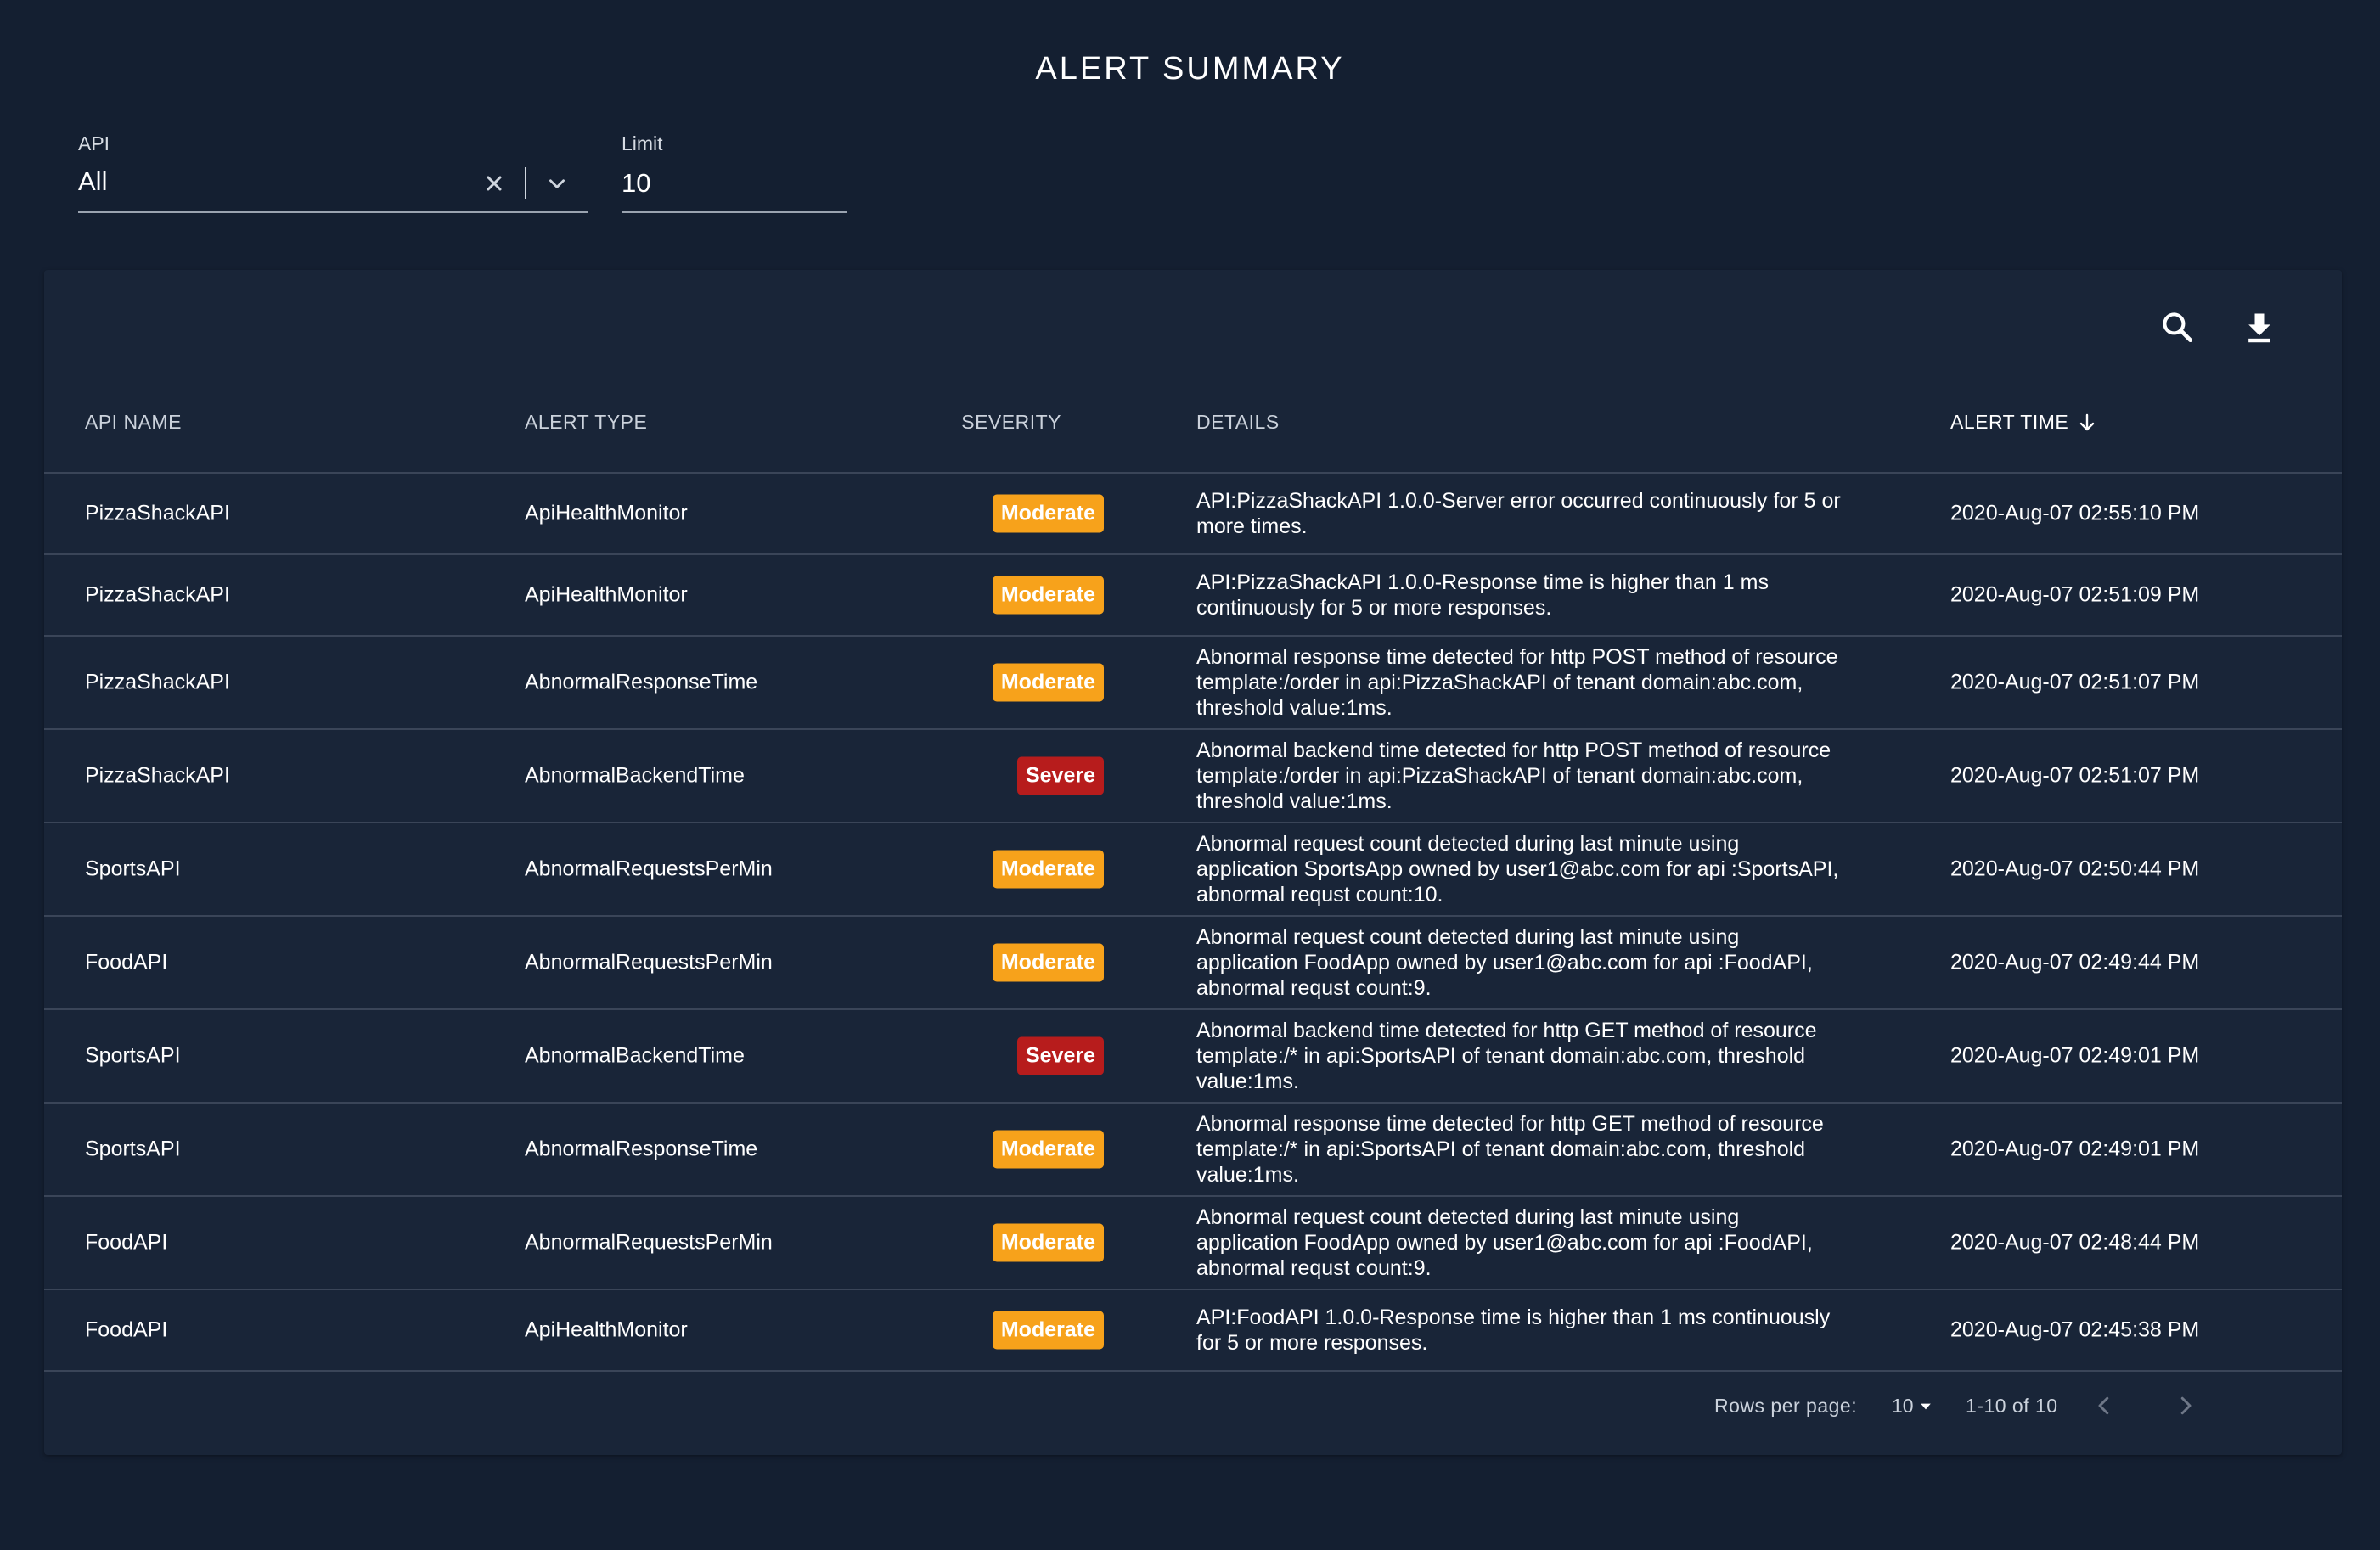 The image size is (2380, 1550). What do you see at coordinates (2178, 328) in the screenshot?
I see `search-icon` at bounding box center [2178, 328].